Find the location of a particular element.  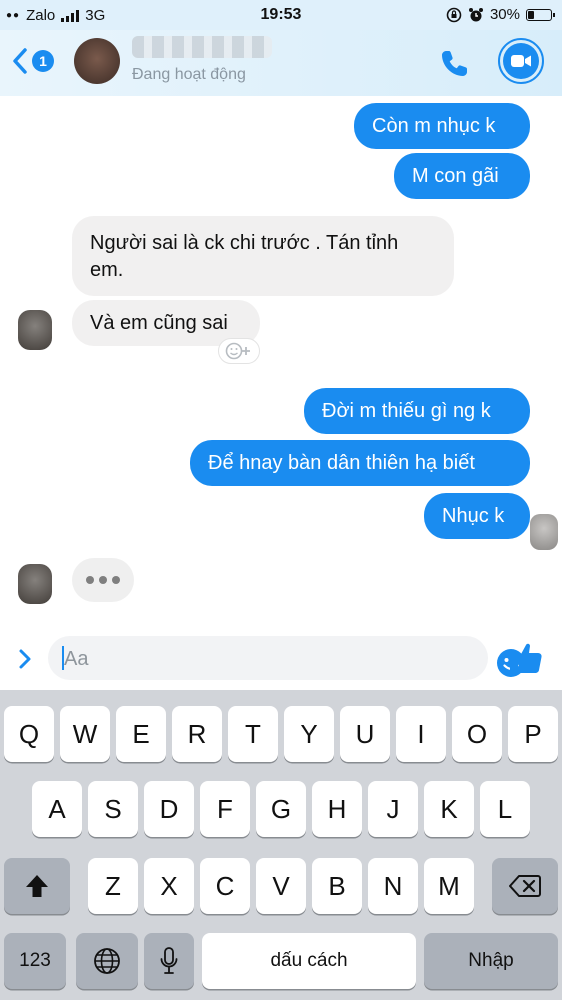

message-composer is located at coordinates (281, 659).